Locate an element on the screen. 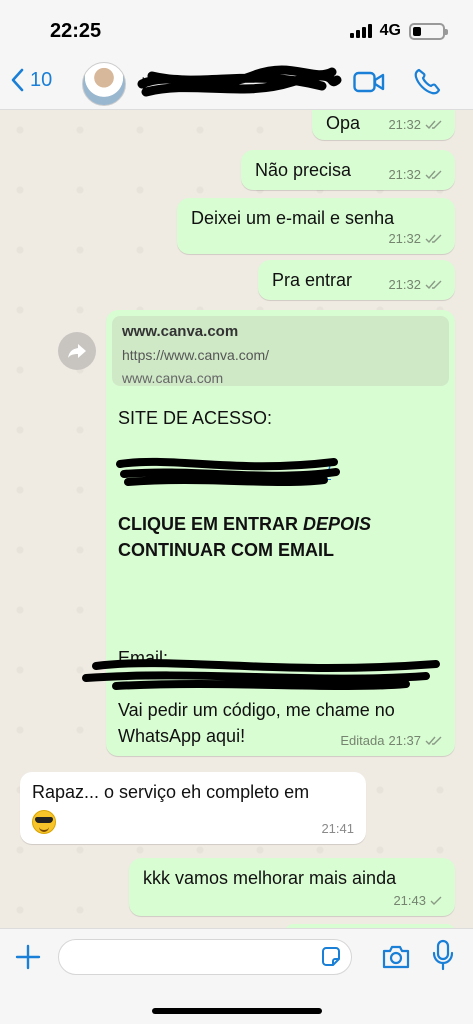  message-meta: 21:41 is located at coordinates (337, 829).